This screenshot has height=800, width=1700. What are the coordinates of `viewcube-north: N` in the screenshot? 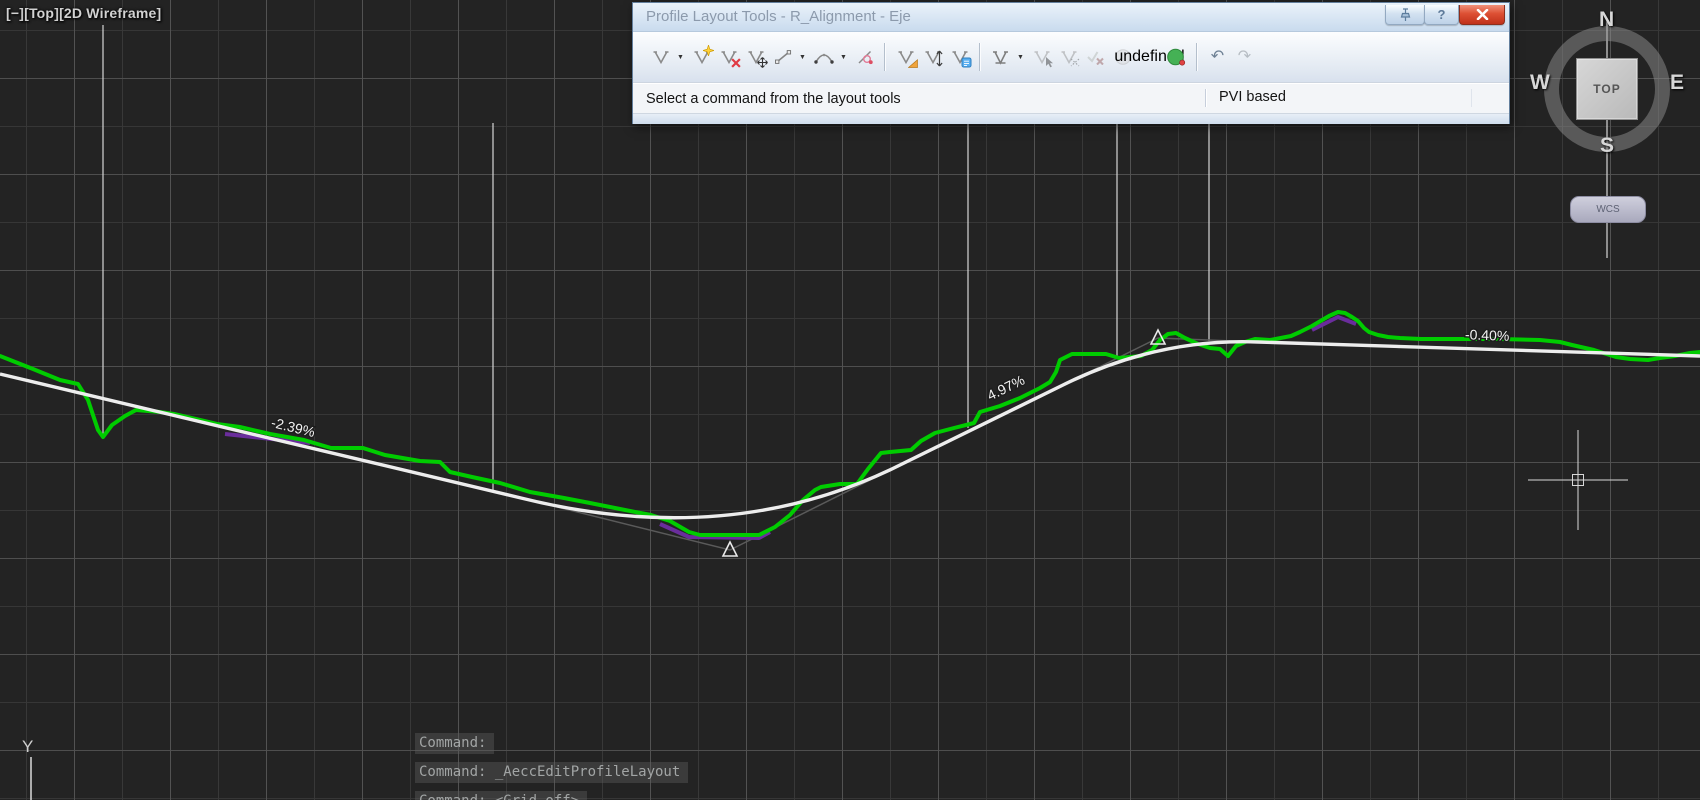 It's located at (1606, 20).